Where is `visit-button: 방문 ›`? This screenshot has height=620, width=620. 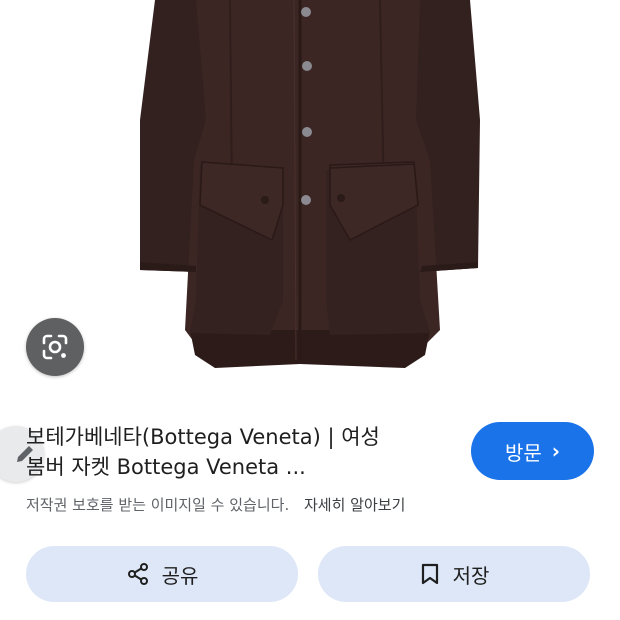
visit-button: 방문 › is located at coordinates (532, 451).